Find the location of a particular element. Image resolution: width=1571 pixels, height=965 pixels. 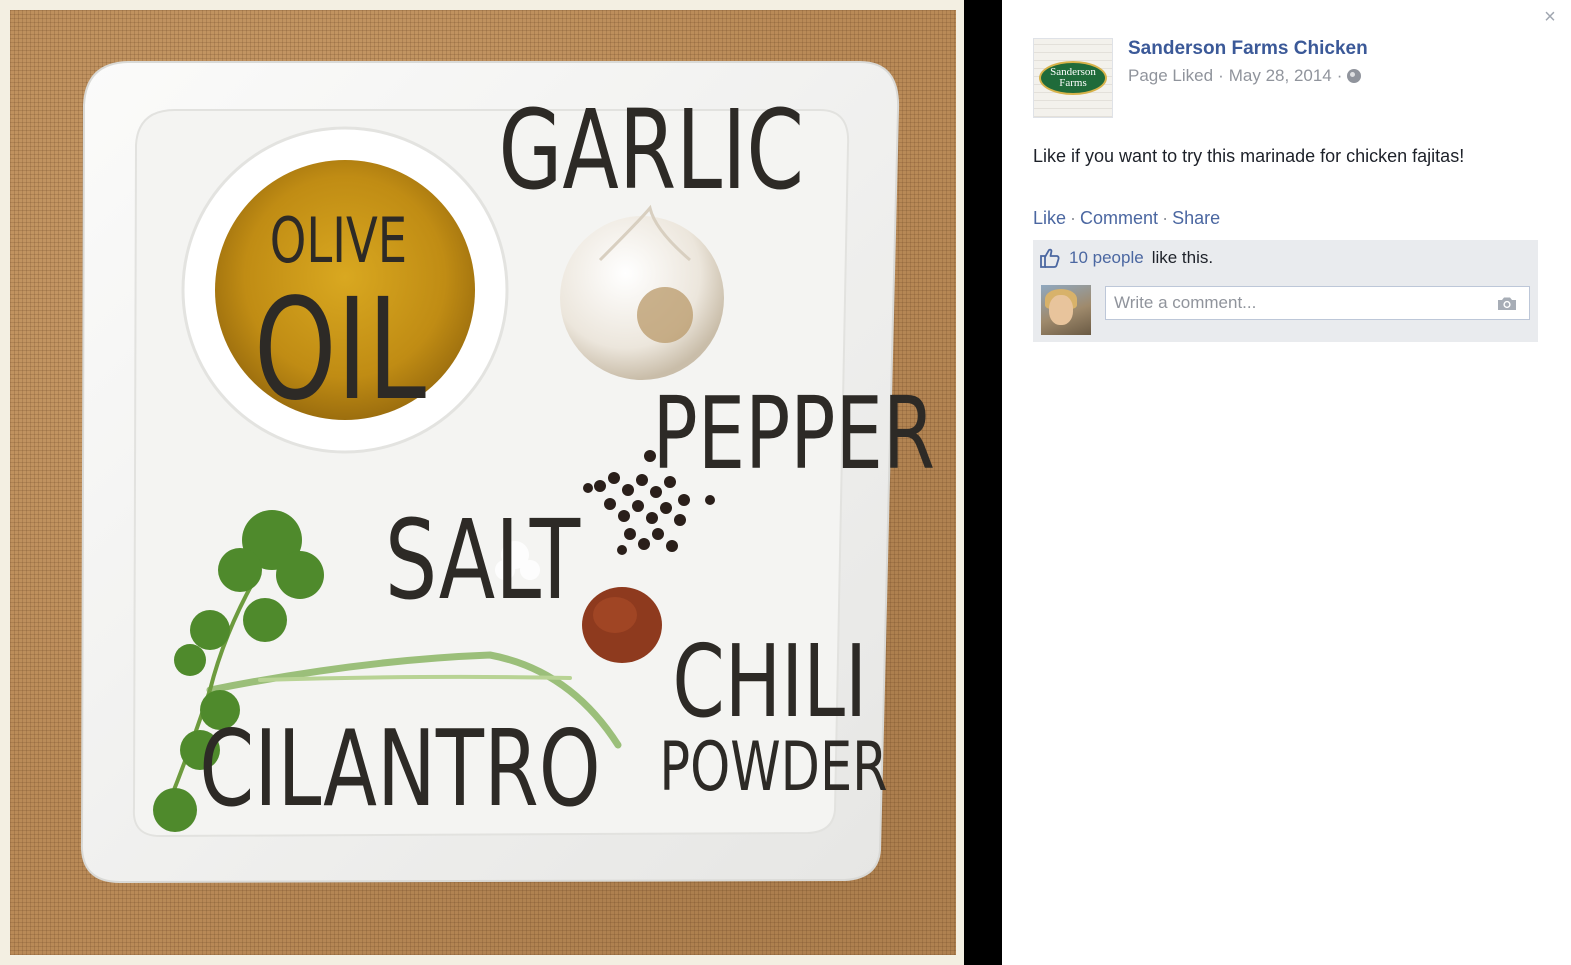

likes-count-link: 10 people is located at coordinates (1106, 258).